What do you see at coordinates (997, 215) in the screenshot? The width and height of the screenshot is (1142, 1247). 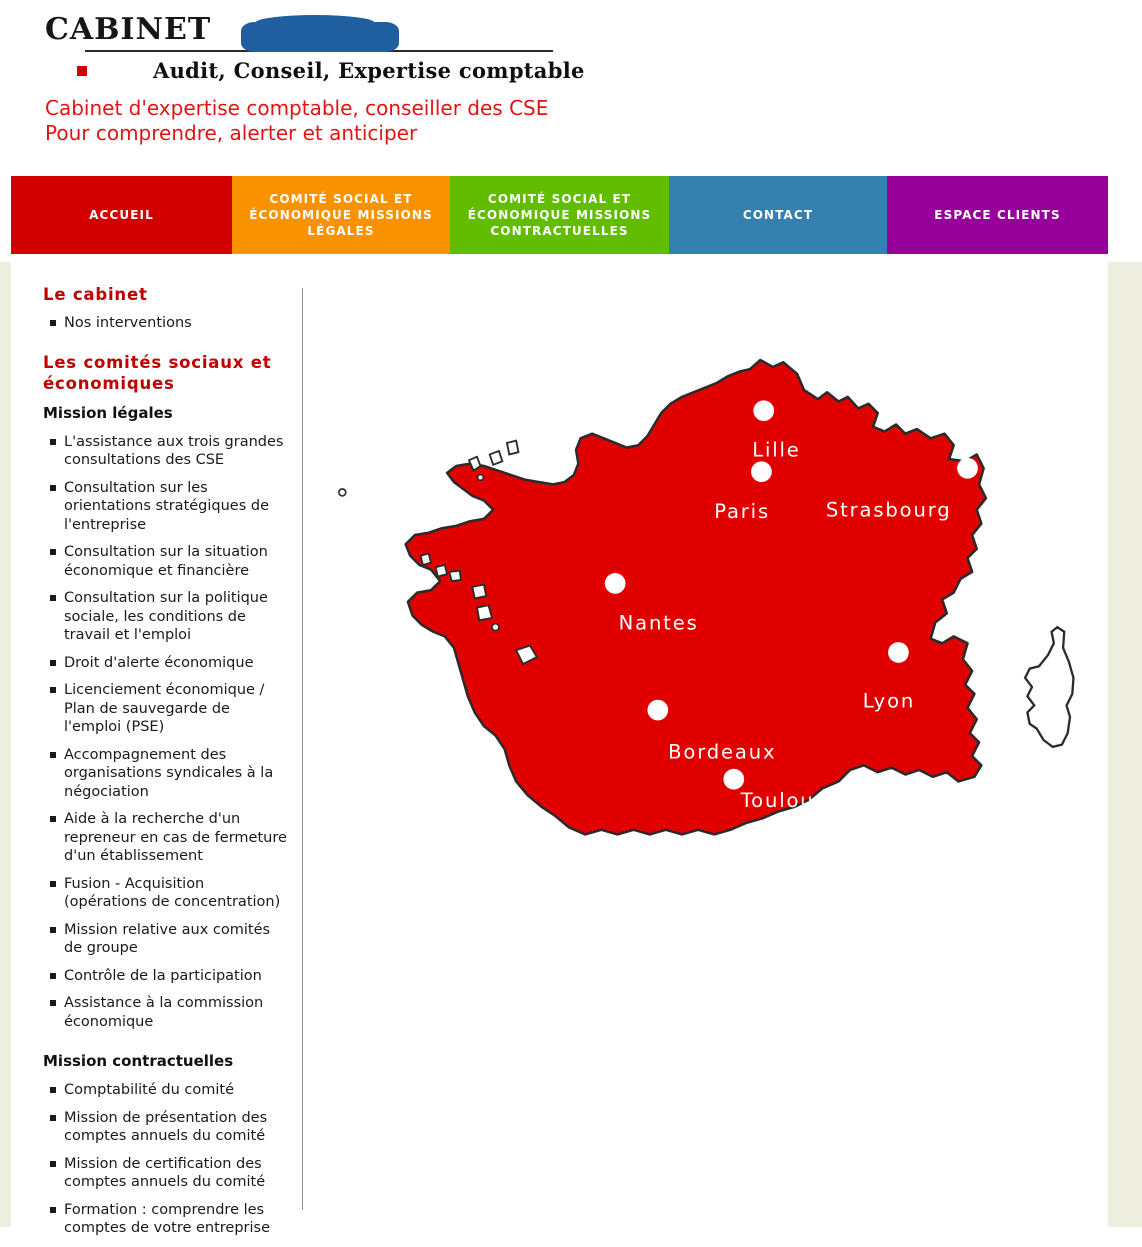 I see `nav-item-espace-clients: ESPACE CLIENTS` at bounding box center [997, 215].